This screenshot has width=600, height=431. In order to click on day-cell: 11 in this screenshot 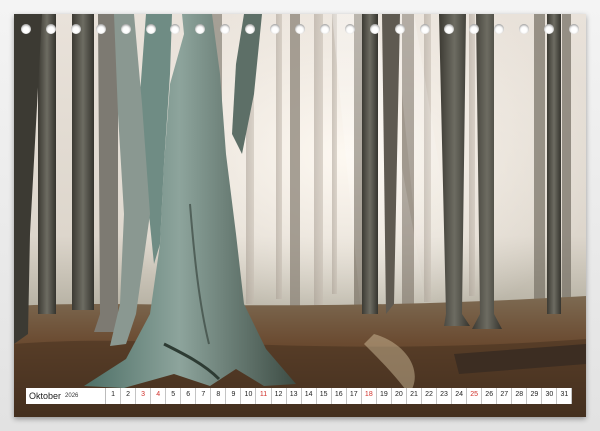, I will do `click(264, 396)`.